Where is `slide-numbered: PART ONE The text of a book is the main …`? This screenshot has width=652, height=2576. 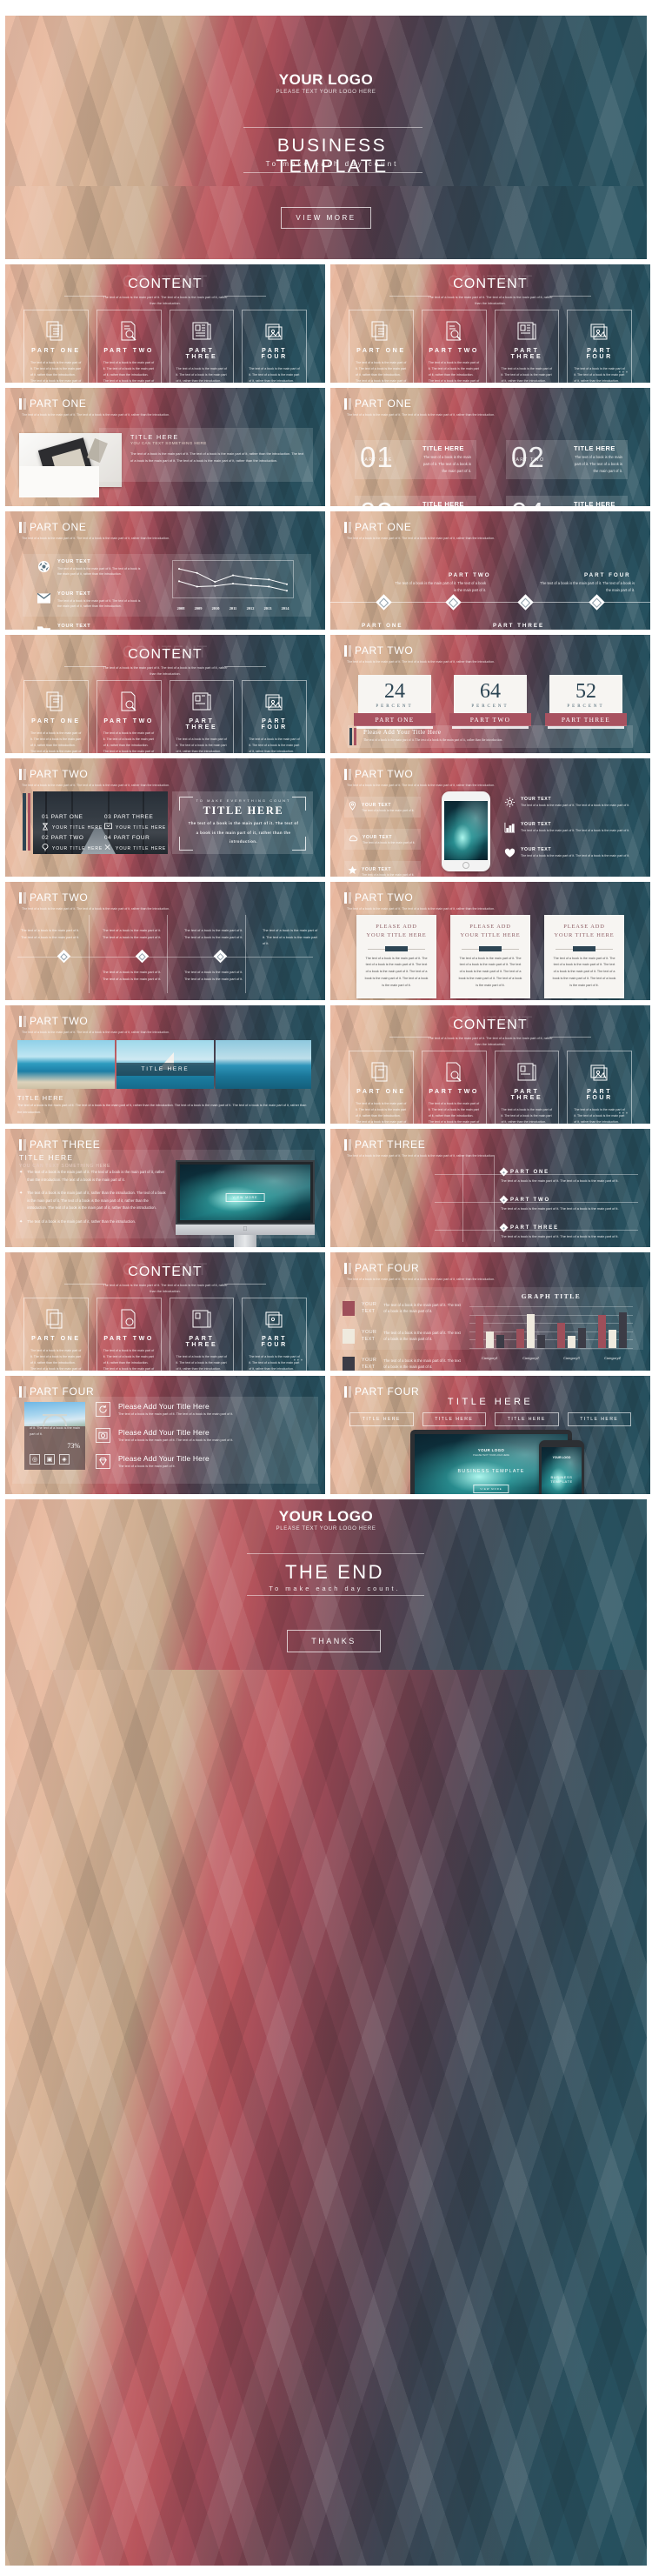
slide-numbered: PART ONE The text of a book is the main … is located at coordinates (490, 447).